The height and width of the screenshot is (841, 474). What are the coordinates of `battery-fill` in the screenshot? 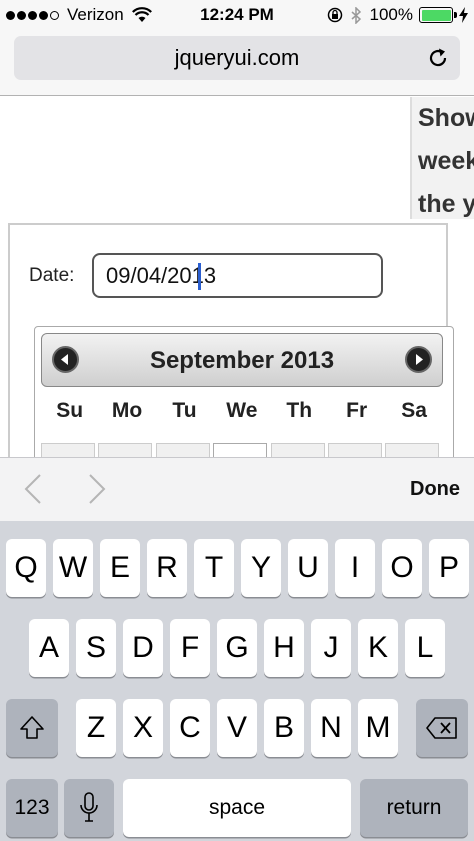 It's located at (436, 15).